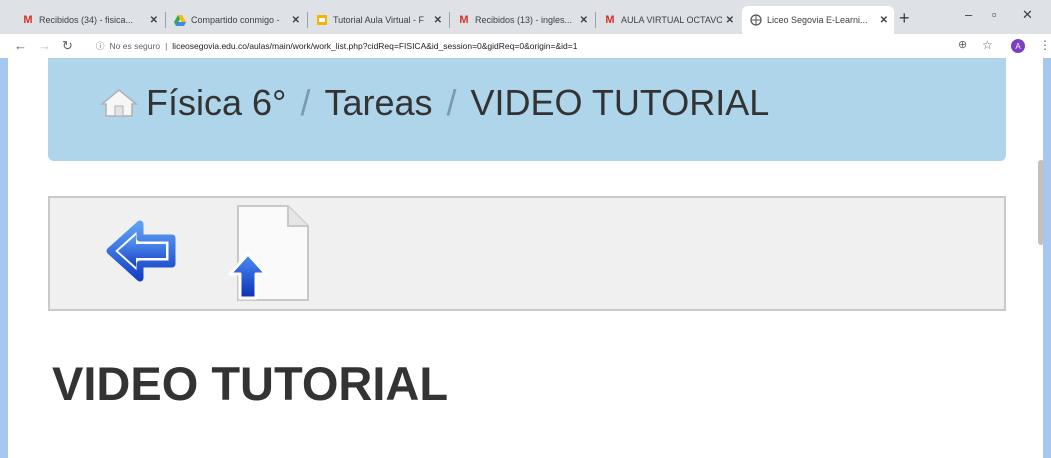 The width and height of the screenshot is (1051, 458). What do you see at coordinates (756, 20) in the screenshot?
I see `site-icon` at bounding box center [756, 20].